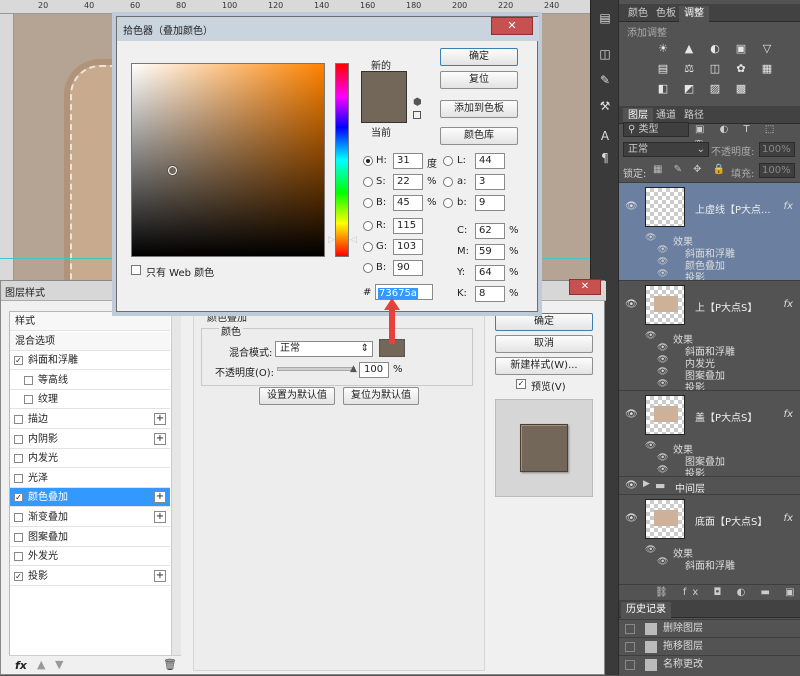 This screenshot has height=676, width=800. I want to click on reset-default-button: 复位为默认值, so click(381, 396).